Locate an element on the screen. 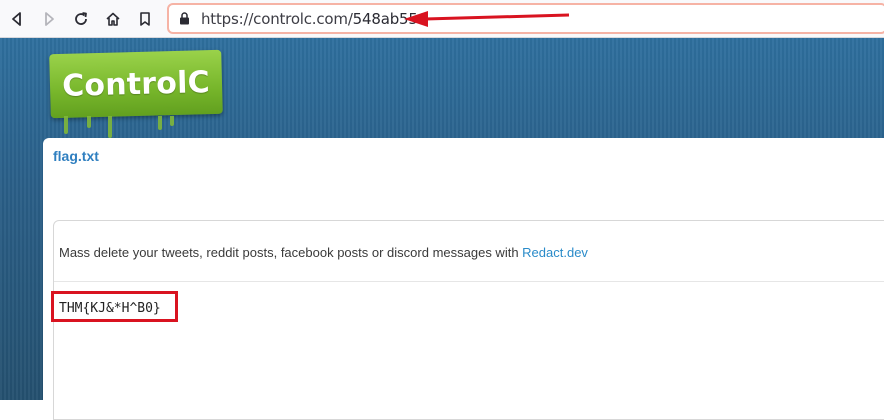 The height and width of the screenshot is (420, 884). url-path: 548ab556 is located at coordinates (390, 19).